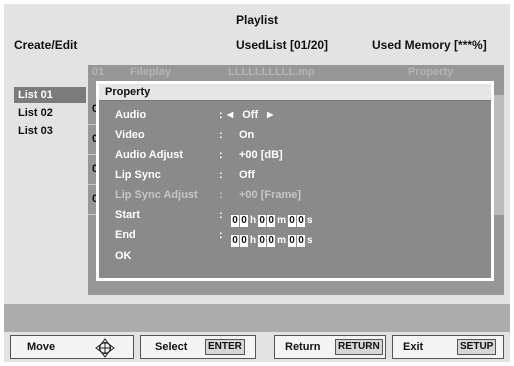 This screenshot has height=366, width=514. Describe the element at coordinates (98, 72) in the screenshot. I see `table-header-number: 01` at that location.